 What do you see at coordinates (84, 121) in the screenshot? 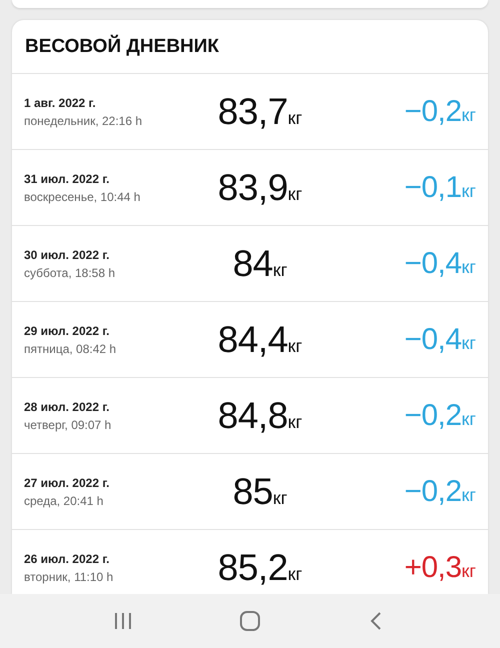
I see `entry-day-time: понедельник, 22:16 h` at bounding box center [84, 121].